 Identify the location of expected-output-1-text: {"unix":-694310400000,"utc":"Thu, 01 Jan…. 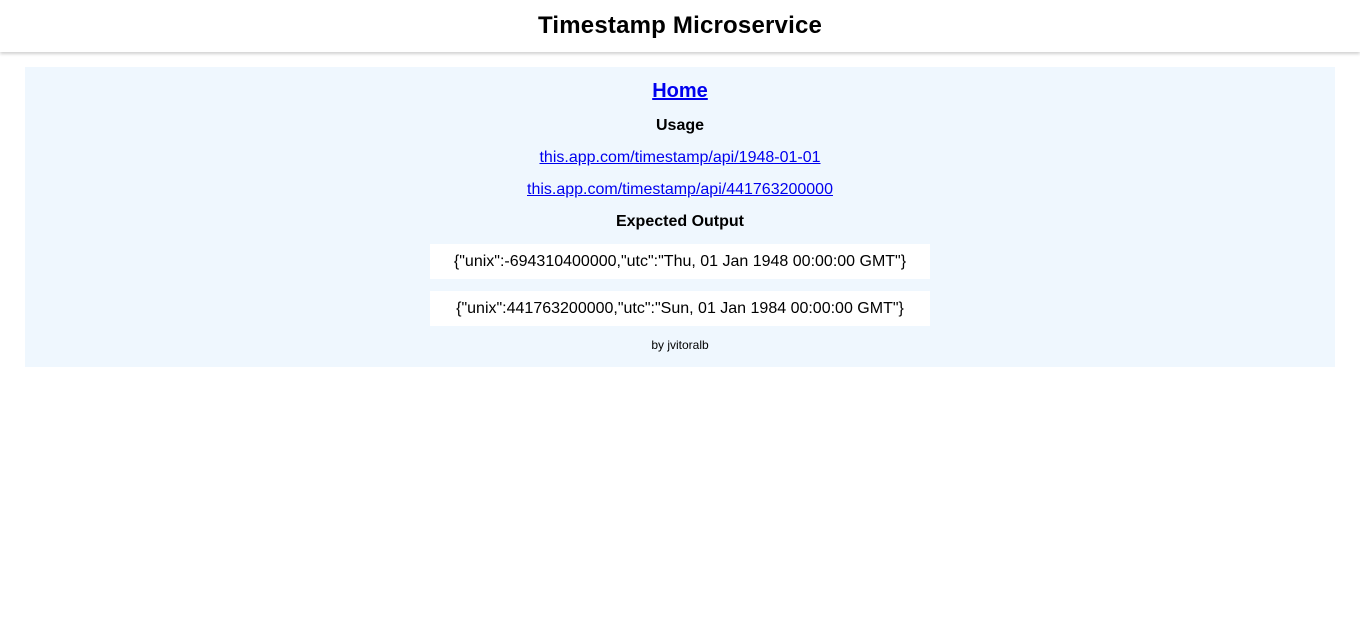
(680, 261).